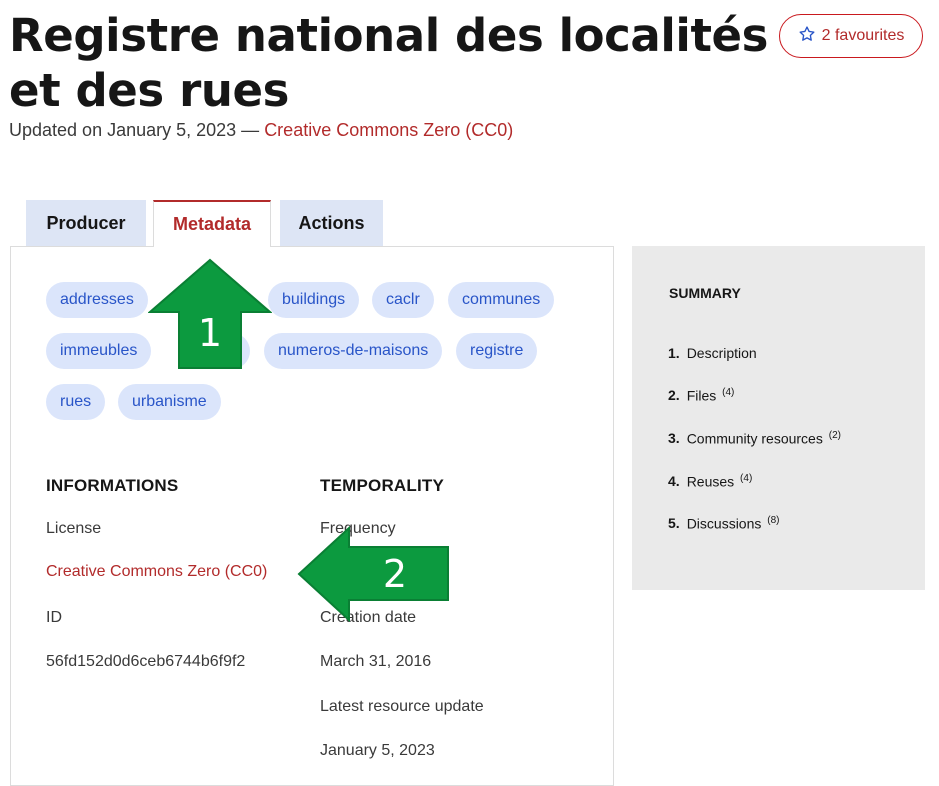 The width and height of the screenshot is (939, 786). What do you see at coordinates (314, 300) in the screenshot?
I see `tag-buildings: buildings` at bounding box center [314, 300].